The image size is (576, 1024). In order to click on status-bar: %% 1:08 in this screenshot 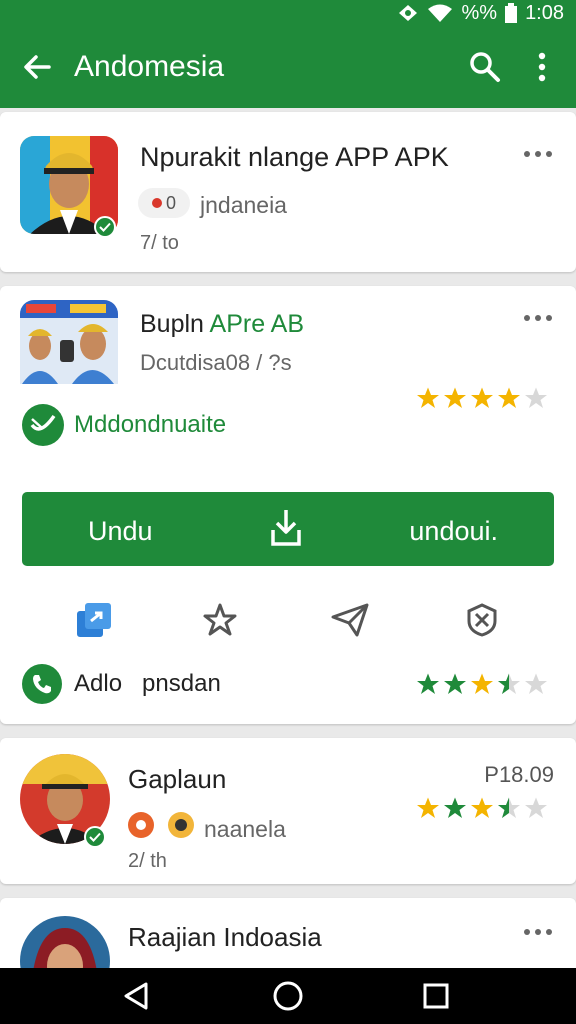, I will do `click(288, 13)`.